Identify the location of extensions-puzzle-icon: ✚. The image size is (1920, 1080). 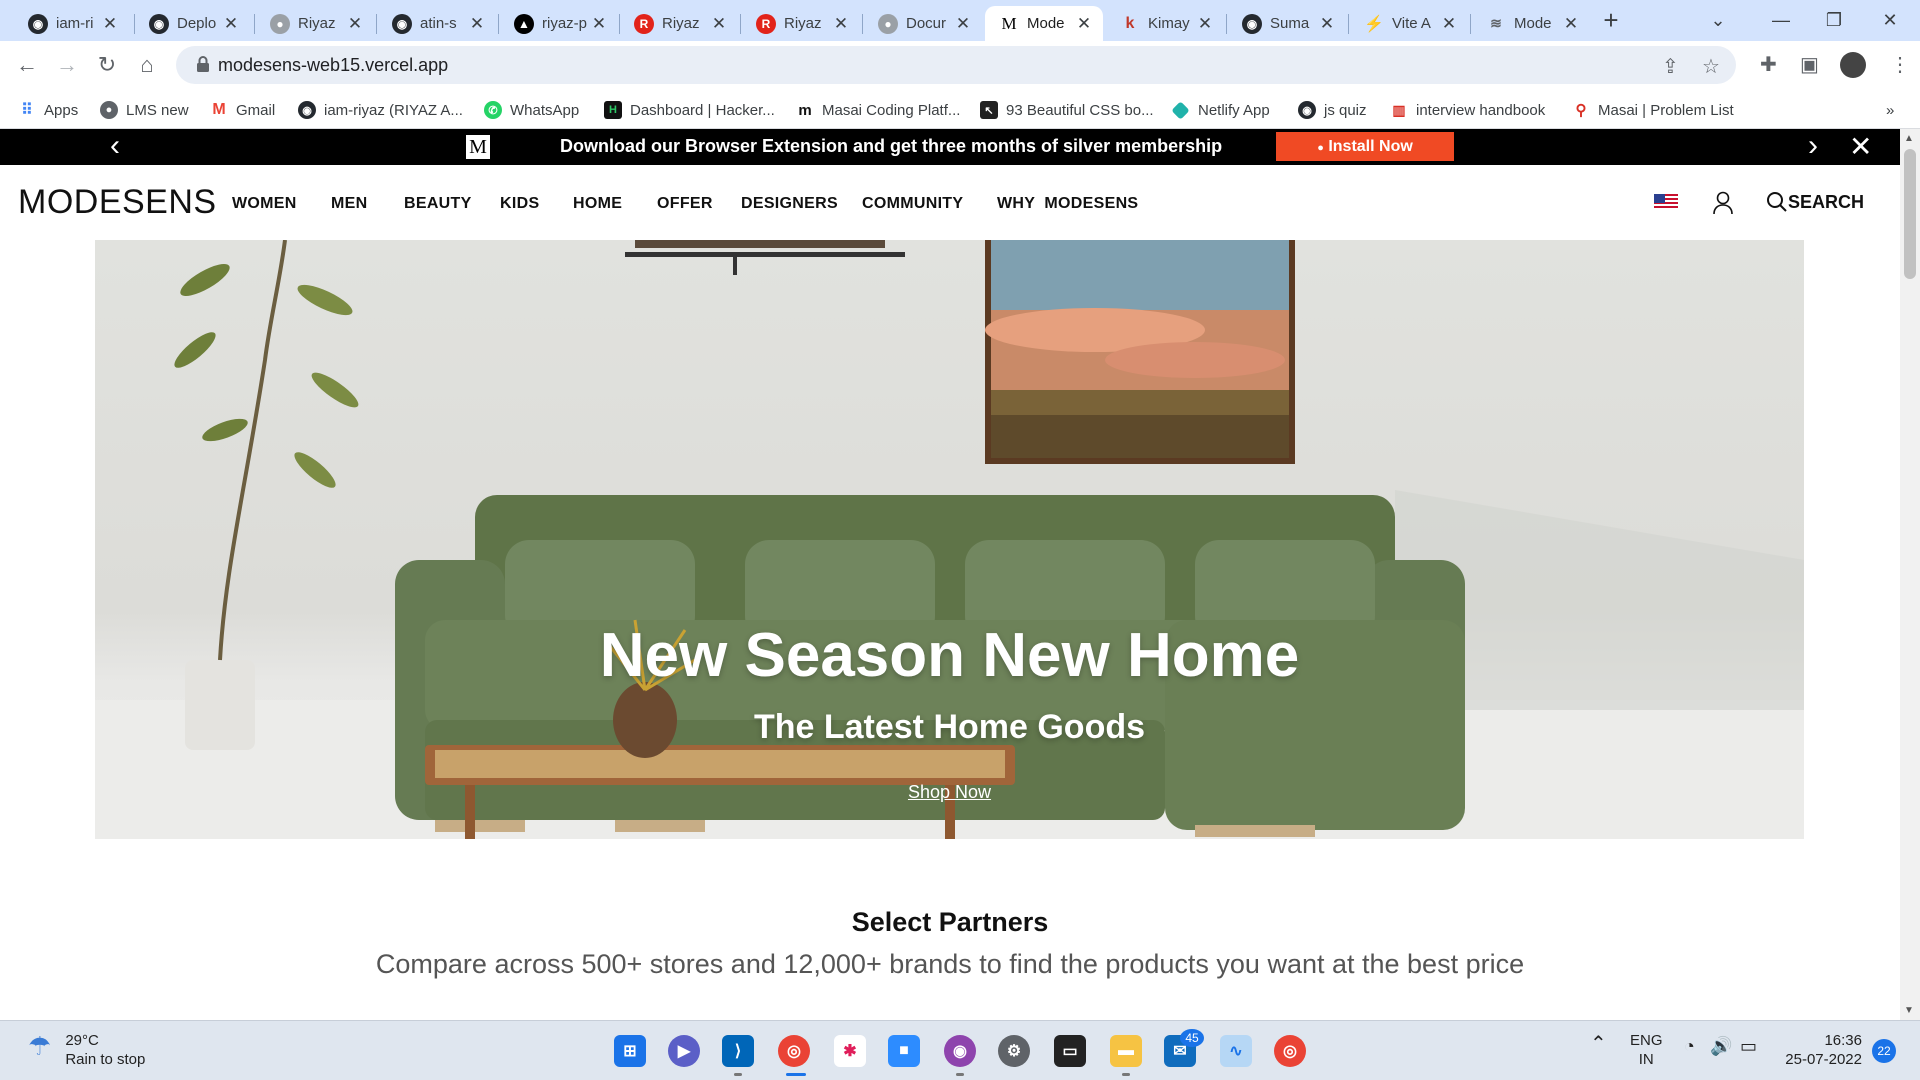
(1768, 64).